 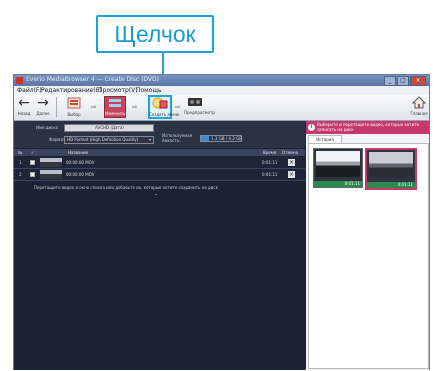 I want to click on preview-icon, so click(x=195, y=102).